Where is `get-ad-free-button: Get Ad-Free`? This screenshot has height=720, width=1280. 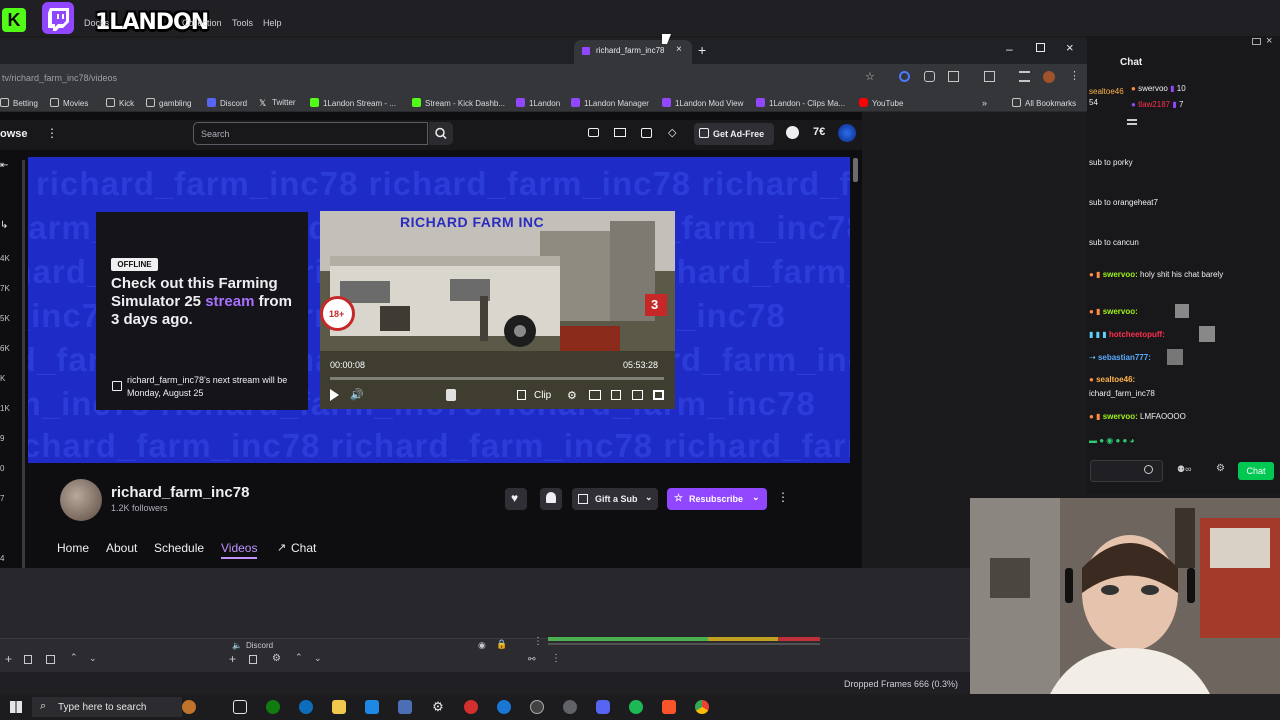 get-ad-free-button: Get Ad-Free is located at coordinates (734, 134).